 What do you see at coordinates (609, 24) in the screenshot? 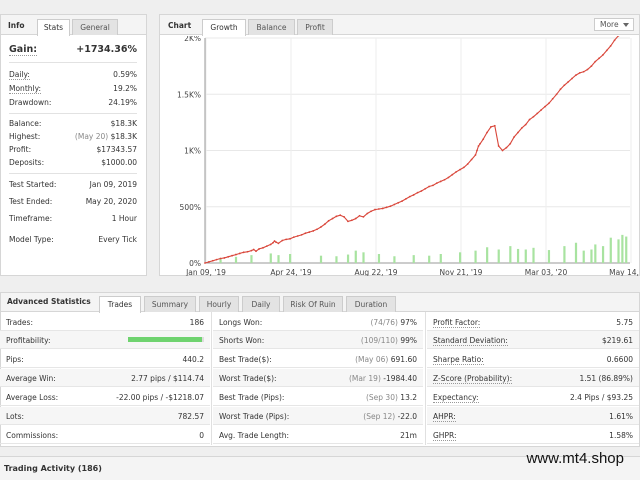
I see `more-label: More` at bounding box center [609, 24].